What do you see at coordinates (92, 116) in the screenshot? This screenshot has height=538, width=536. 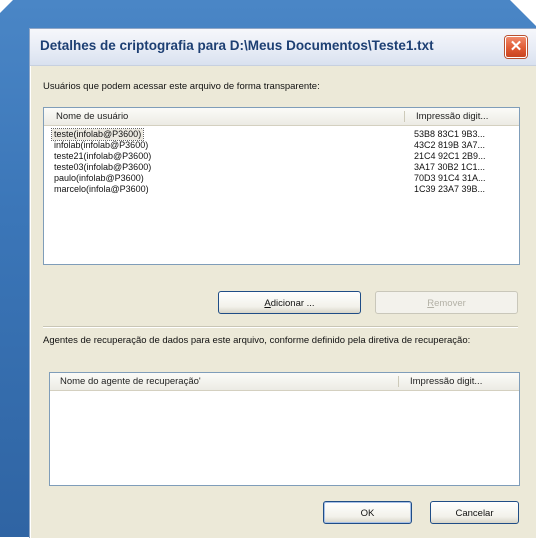 I see `column-header-user-name: Nome de usuário` at bounding box center [92, 116].